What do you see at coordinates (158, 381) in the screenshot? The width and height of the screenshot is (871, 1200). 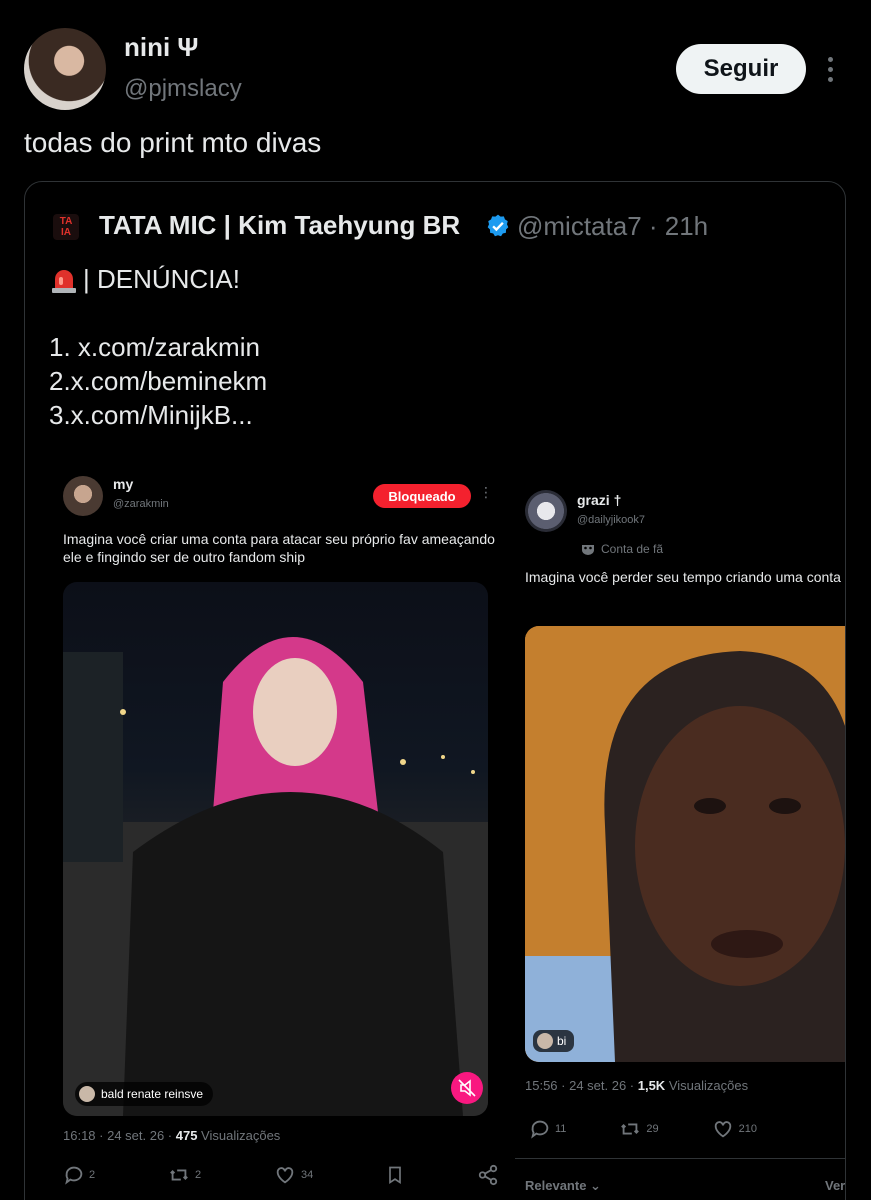 I see `quoted-text-line-3: 2.x.com/beminekm` at bounding box center [158, 381].